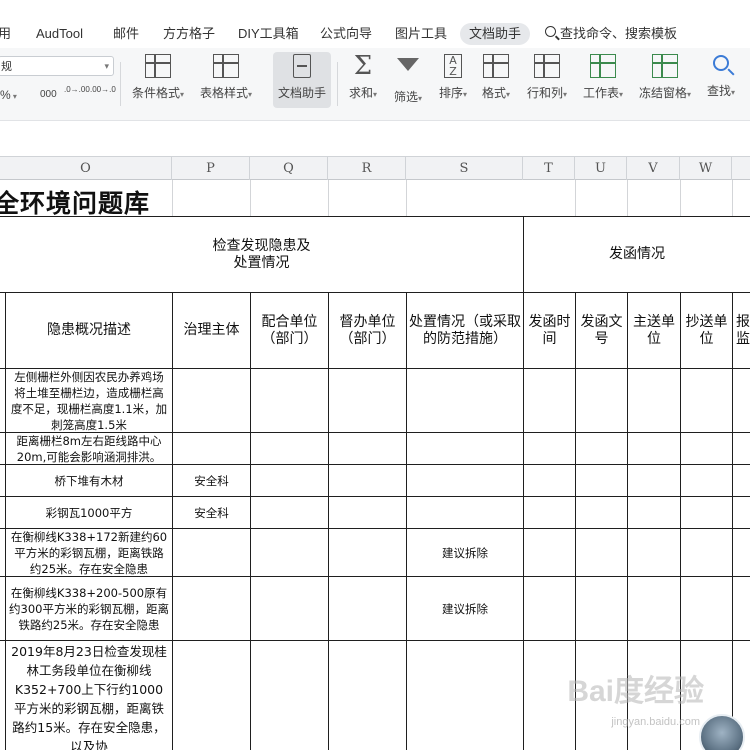  Describe the element at coordinates (302, 66) in the screenshot. I see `doc-assistant-icon` at that location.